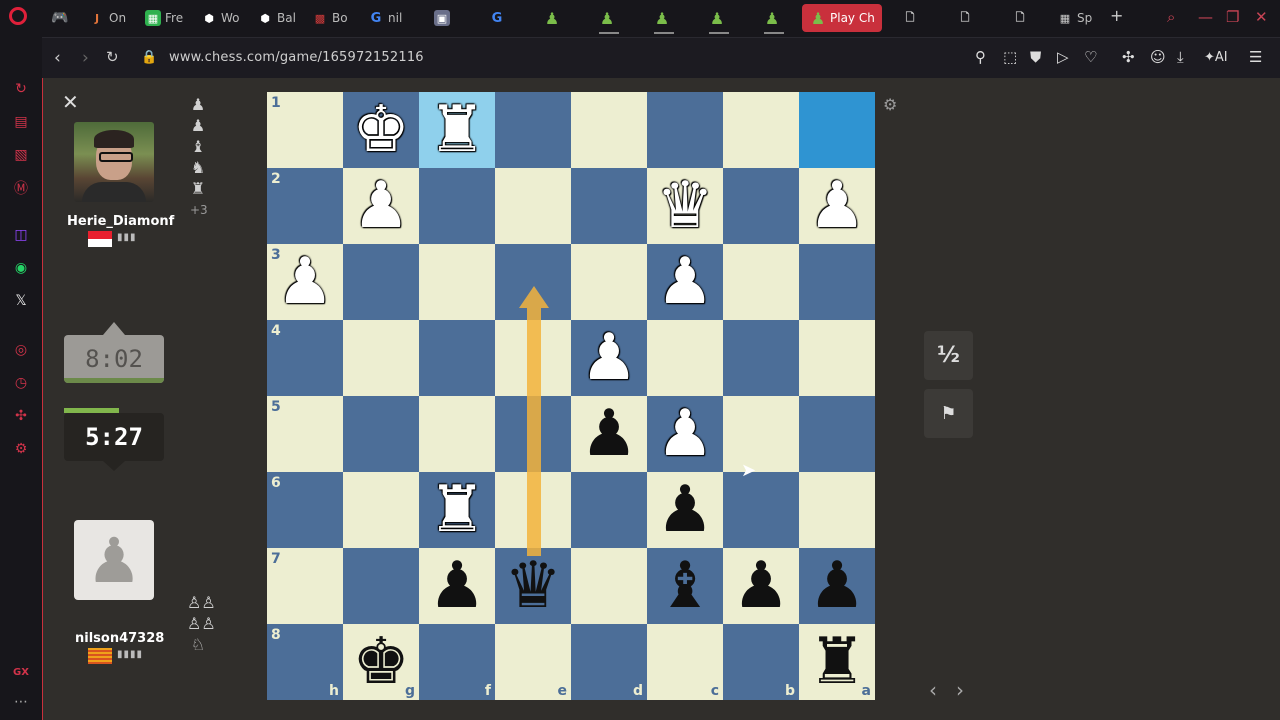 Image resolution: width=1280 pixels, height=720 pixels. What do you see at coordinates (1255, 57) in the screenshot?
I see `menu-icon: ☰` at bounding box center [1255, 57].